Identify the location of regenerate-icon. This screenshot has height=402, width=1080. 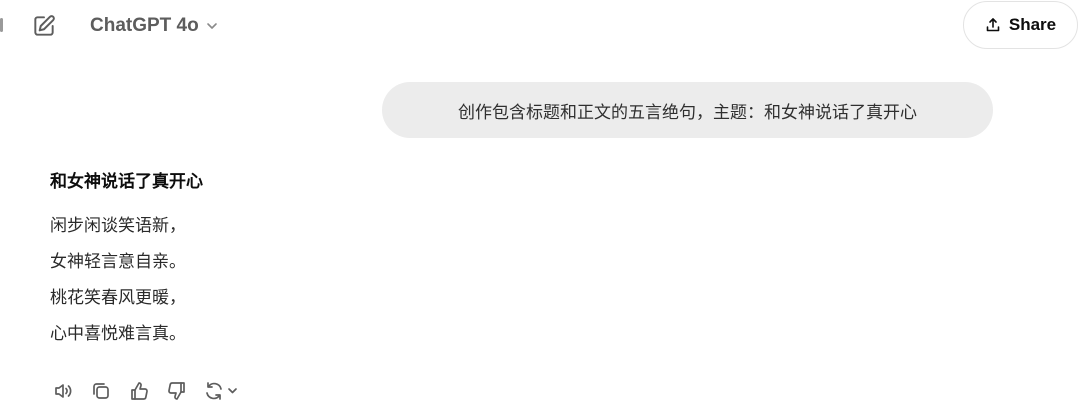
(221, 391).